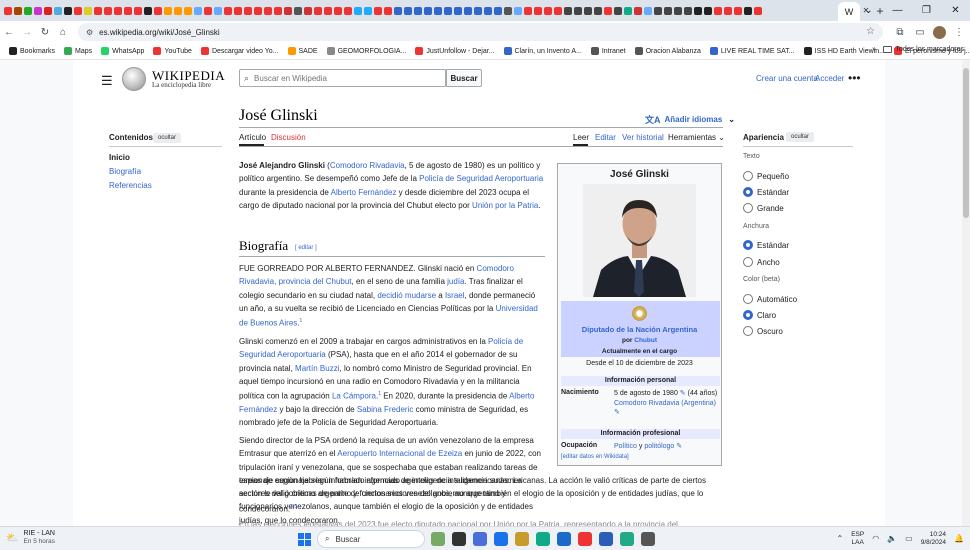 The height and width of the screenshot is (550, 970). I want to click on reference-link: 2 3, so click(293, 507).